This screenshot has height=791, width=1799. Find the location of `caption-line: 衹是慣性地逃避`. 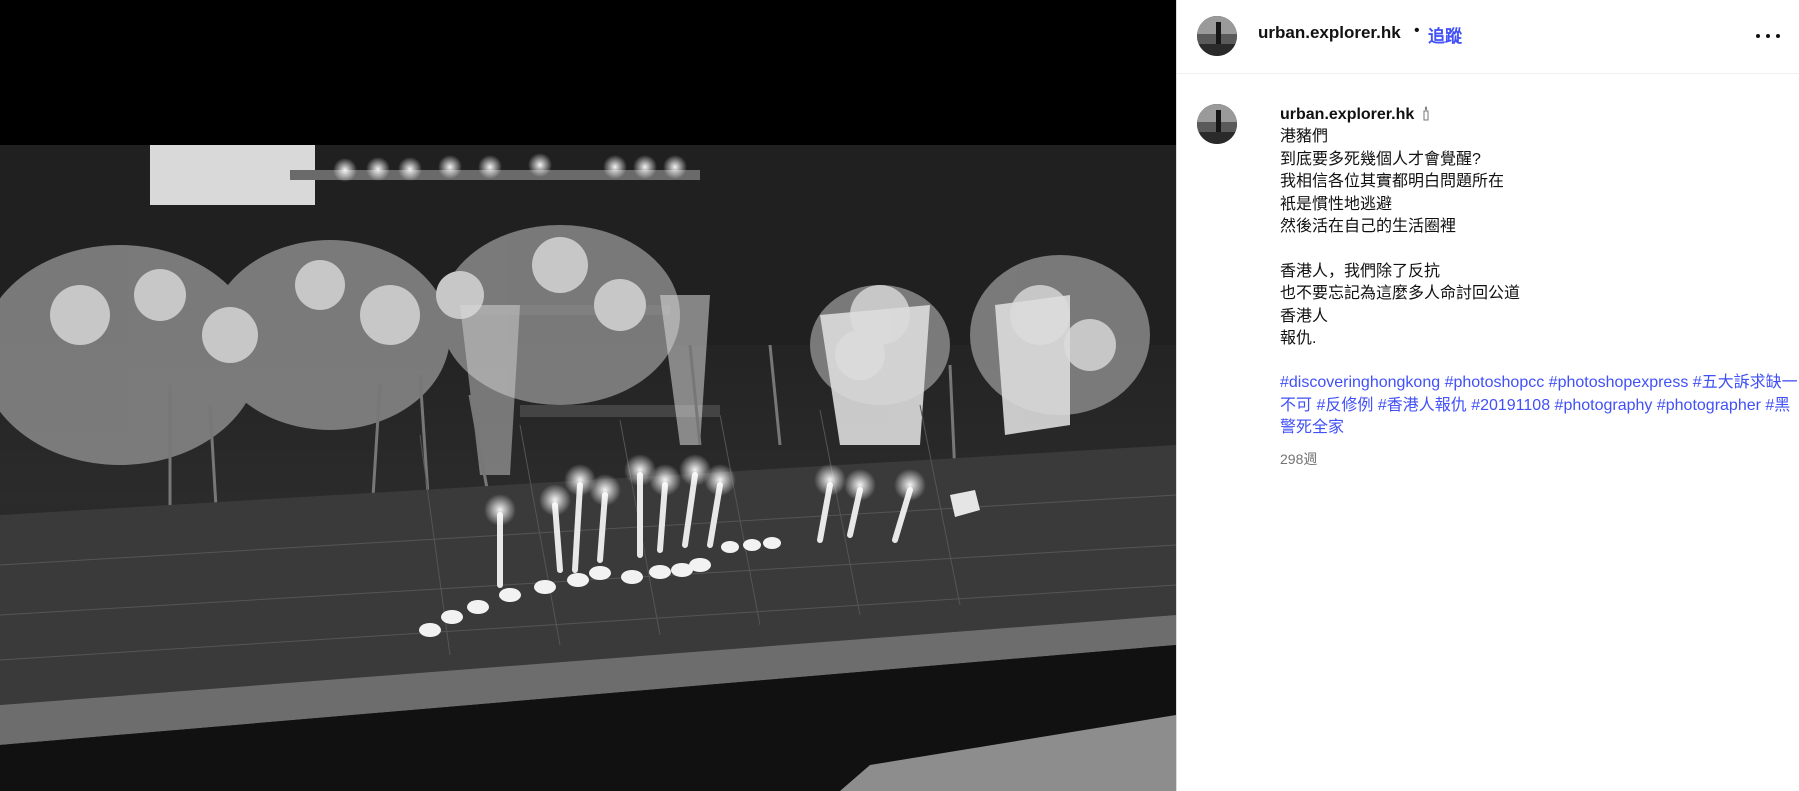

caption-line: 衹是慣性地逃避 is located at coordinates (1336, 204).